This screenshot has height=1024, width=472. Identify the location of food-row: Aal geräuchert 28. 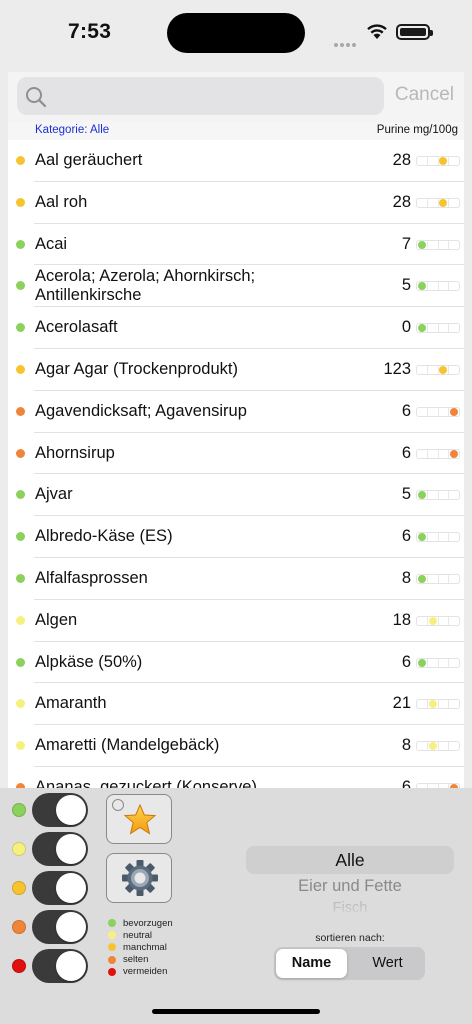
(236, 161).